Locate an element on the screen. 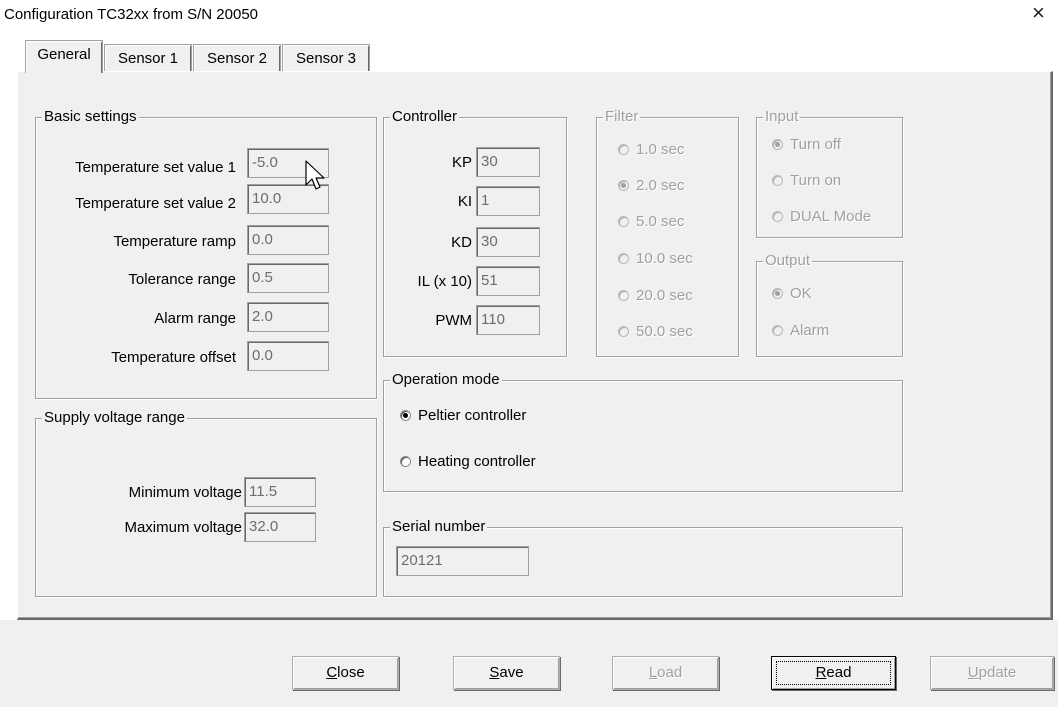 The width and height of the screenshot is (1058, 707). operation-mode-group: Operation mode is located at coordinates (643, 431).